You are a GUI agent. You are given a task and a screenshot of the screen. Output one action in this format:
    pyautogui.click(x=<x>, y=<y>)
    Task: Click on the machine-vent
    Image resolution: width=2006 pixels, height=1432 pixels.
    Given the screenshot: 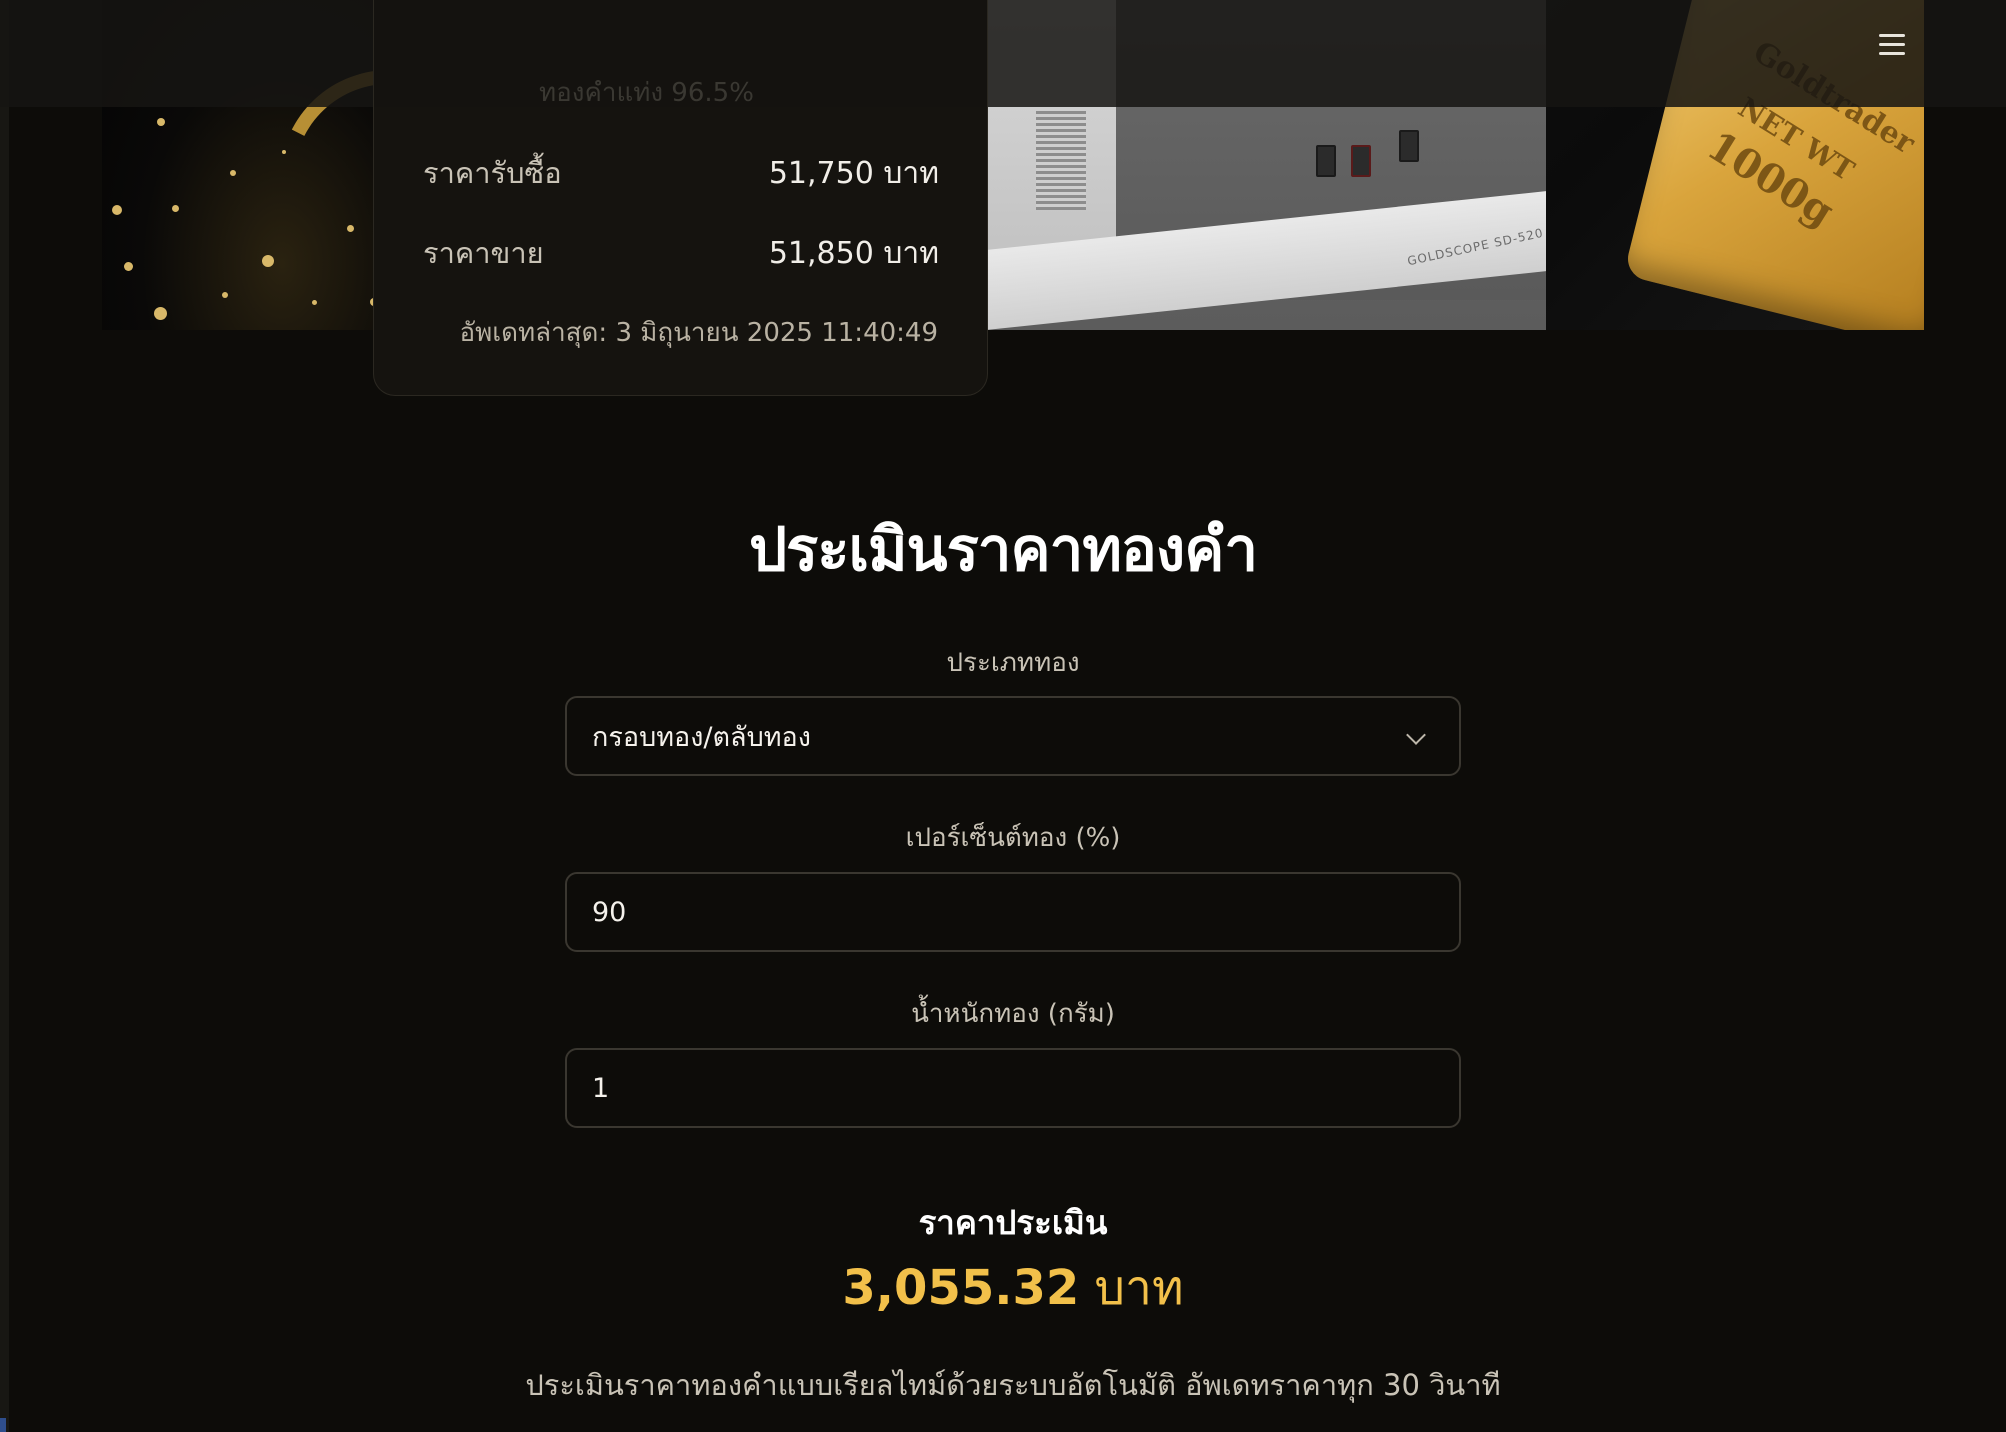 What is the action you would take?
    pyautogui.click(x=1061, y=160)
    